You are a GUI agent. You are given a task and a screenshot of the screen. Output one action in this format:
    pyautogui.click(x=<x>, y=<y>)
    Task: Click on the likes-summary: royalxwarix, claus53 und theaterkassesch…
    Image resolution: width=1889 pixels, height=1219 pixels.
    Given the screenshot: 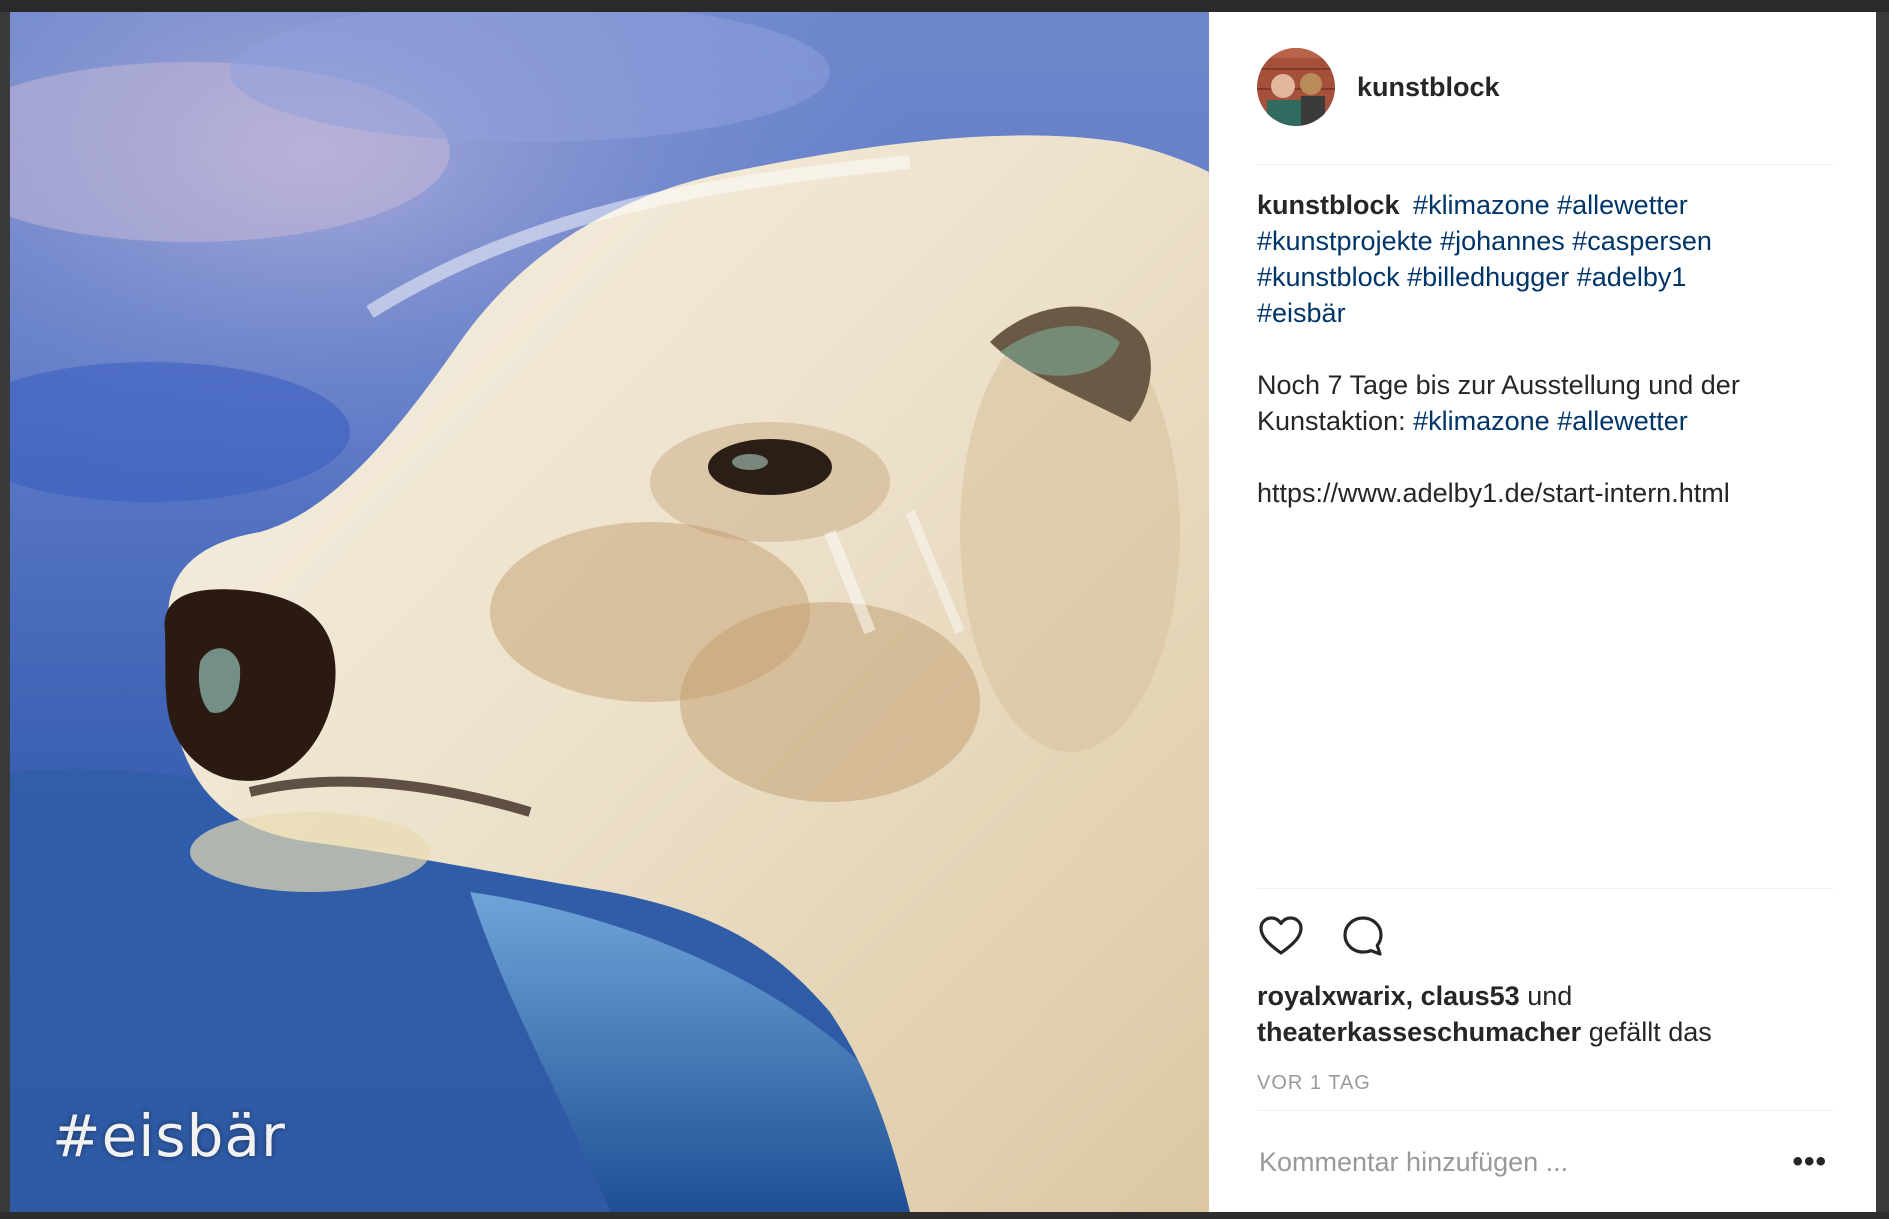 What is the action you would take?
    pyautogui.click(x=1545, y=1014)
    